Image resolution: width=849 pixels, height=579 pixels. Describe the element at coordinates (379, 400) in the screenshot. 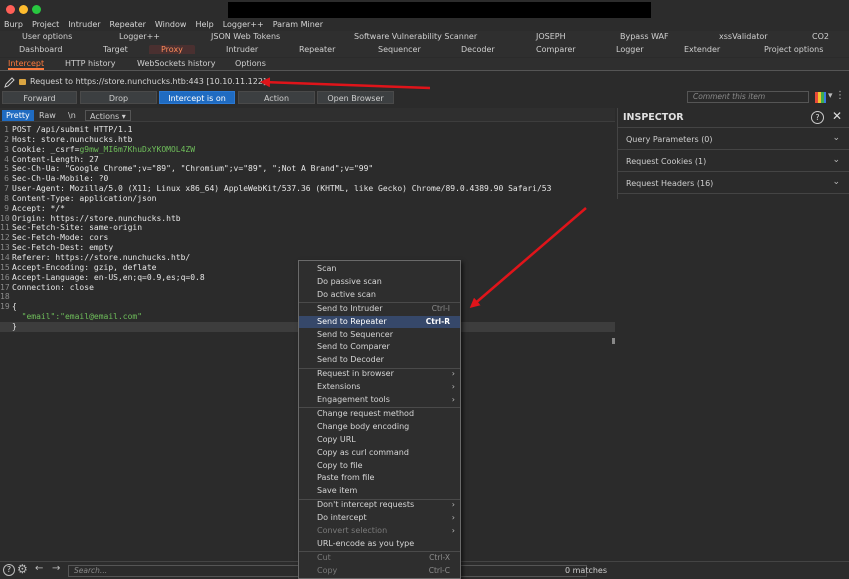

I see `menu-item-engagement-tools: Engagement tools ›` at that location.